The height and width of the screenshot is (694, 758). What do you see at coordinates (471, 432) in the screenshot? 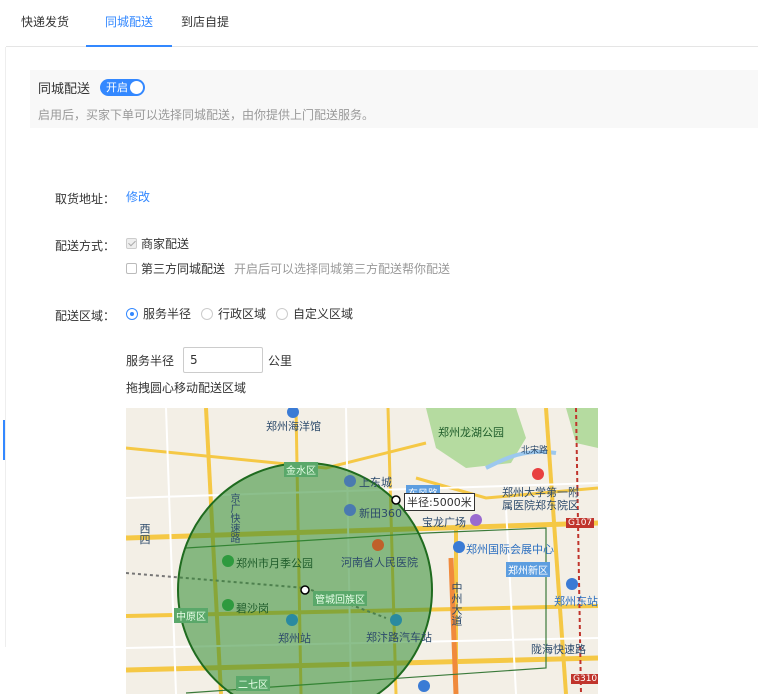
I see `map-label-lake-park: 郑州龙湖公园` at bounding box center [471, 432].